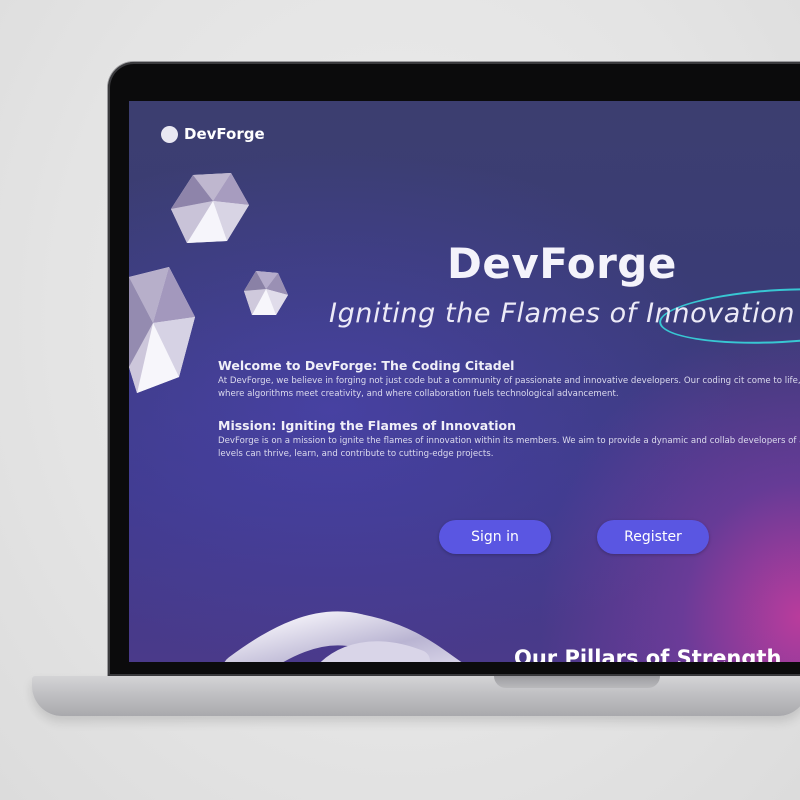 The width and height of the screenshot is (800, 800). Describe the element at coordinates (562, 313) in the screenshot. I see `hero-subtitle: Igniting the Flames of Innovation` at that location.